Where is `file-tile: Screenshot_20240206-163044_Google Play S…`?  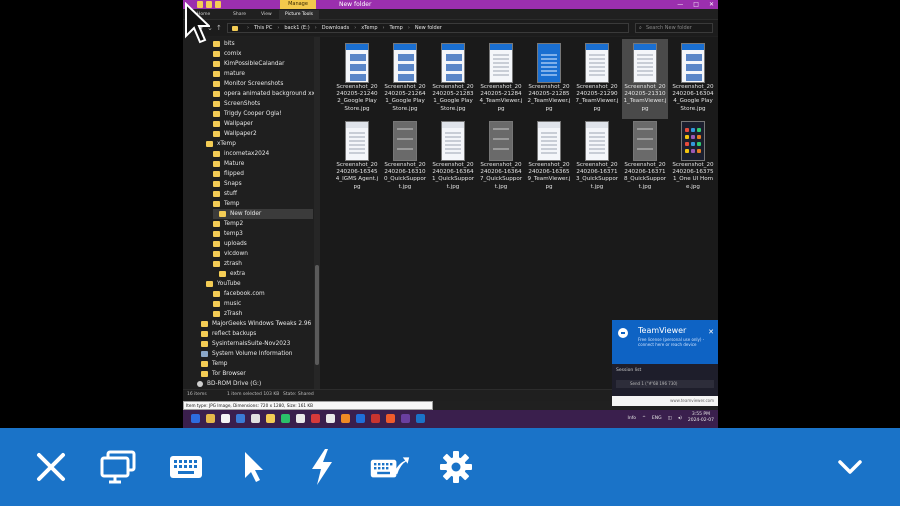
file-tile: Screenshot_20240206-163044_Google Play S… is located at coordinates (693, 79).